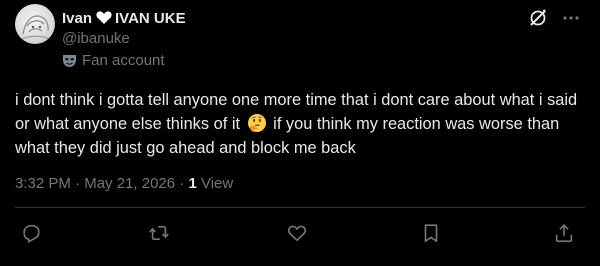  Describe the element at coordinates (104, 18) in the screenshot. I see `white-heart-icon` at that location.